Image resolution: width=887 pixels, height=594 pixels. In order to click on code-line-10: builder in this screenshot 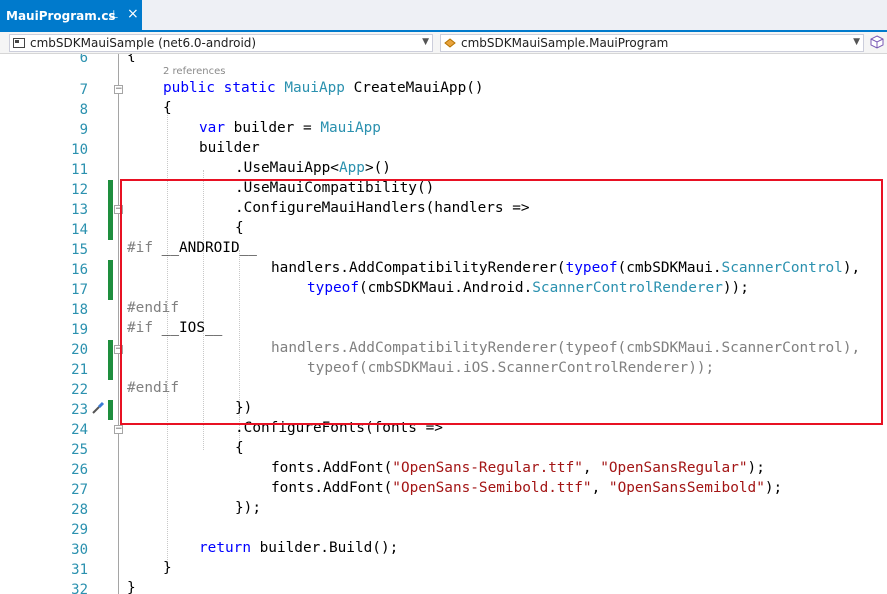, I will do `click(229, 148)`.